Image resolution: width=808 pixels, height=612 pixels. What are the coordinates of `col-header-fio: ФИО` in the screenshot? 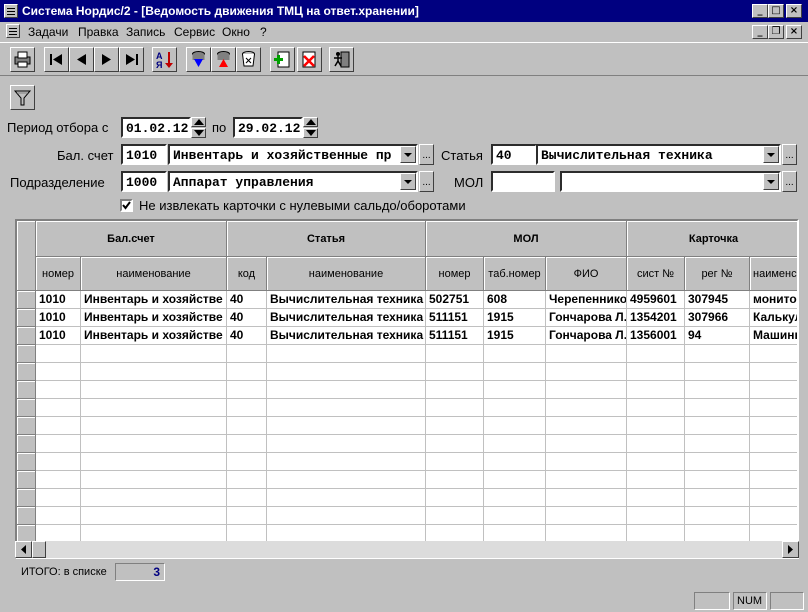 It's located at (586, 274).